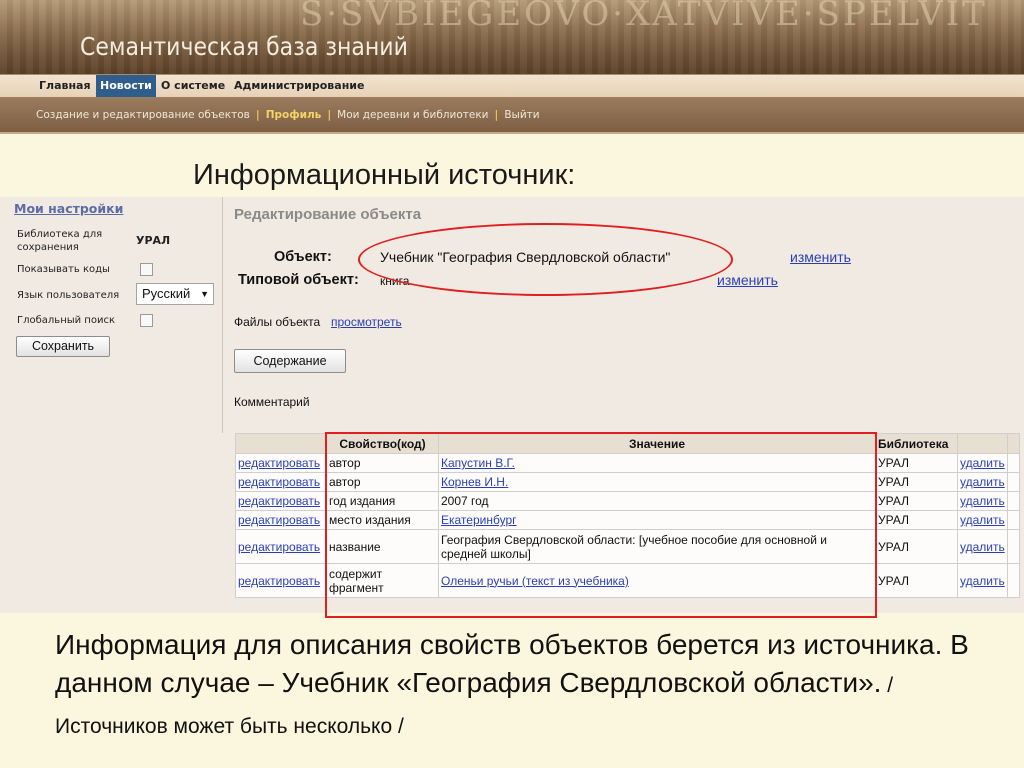 The height and width of the screenshot is (768, 1024). I want to click on files-view-link: просмотреть, so click(366, 322).